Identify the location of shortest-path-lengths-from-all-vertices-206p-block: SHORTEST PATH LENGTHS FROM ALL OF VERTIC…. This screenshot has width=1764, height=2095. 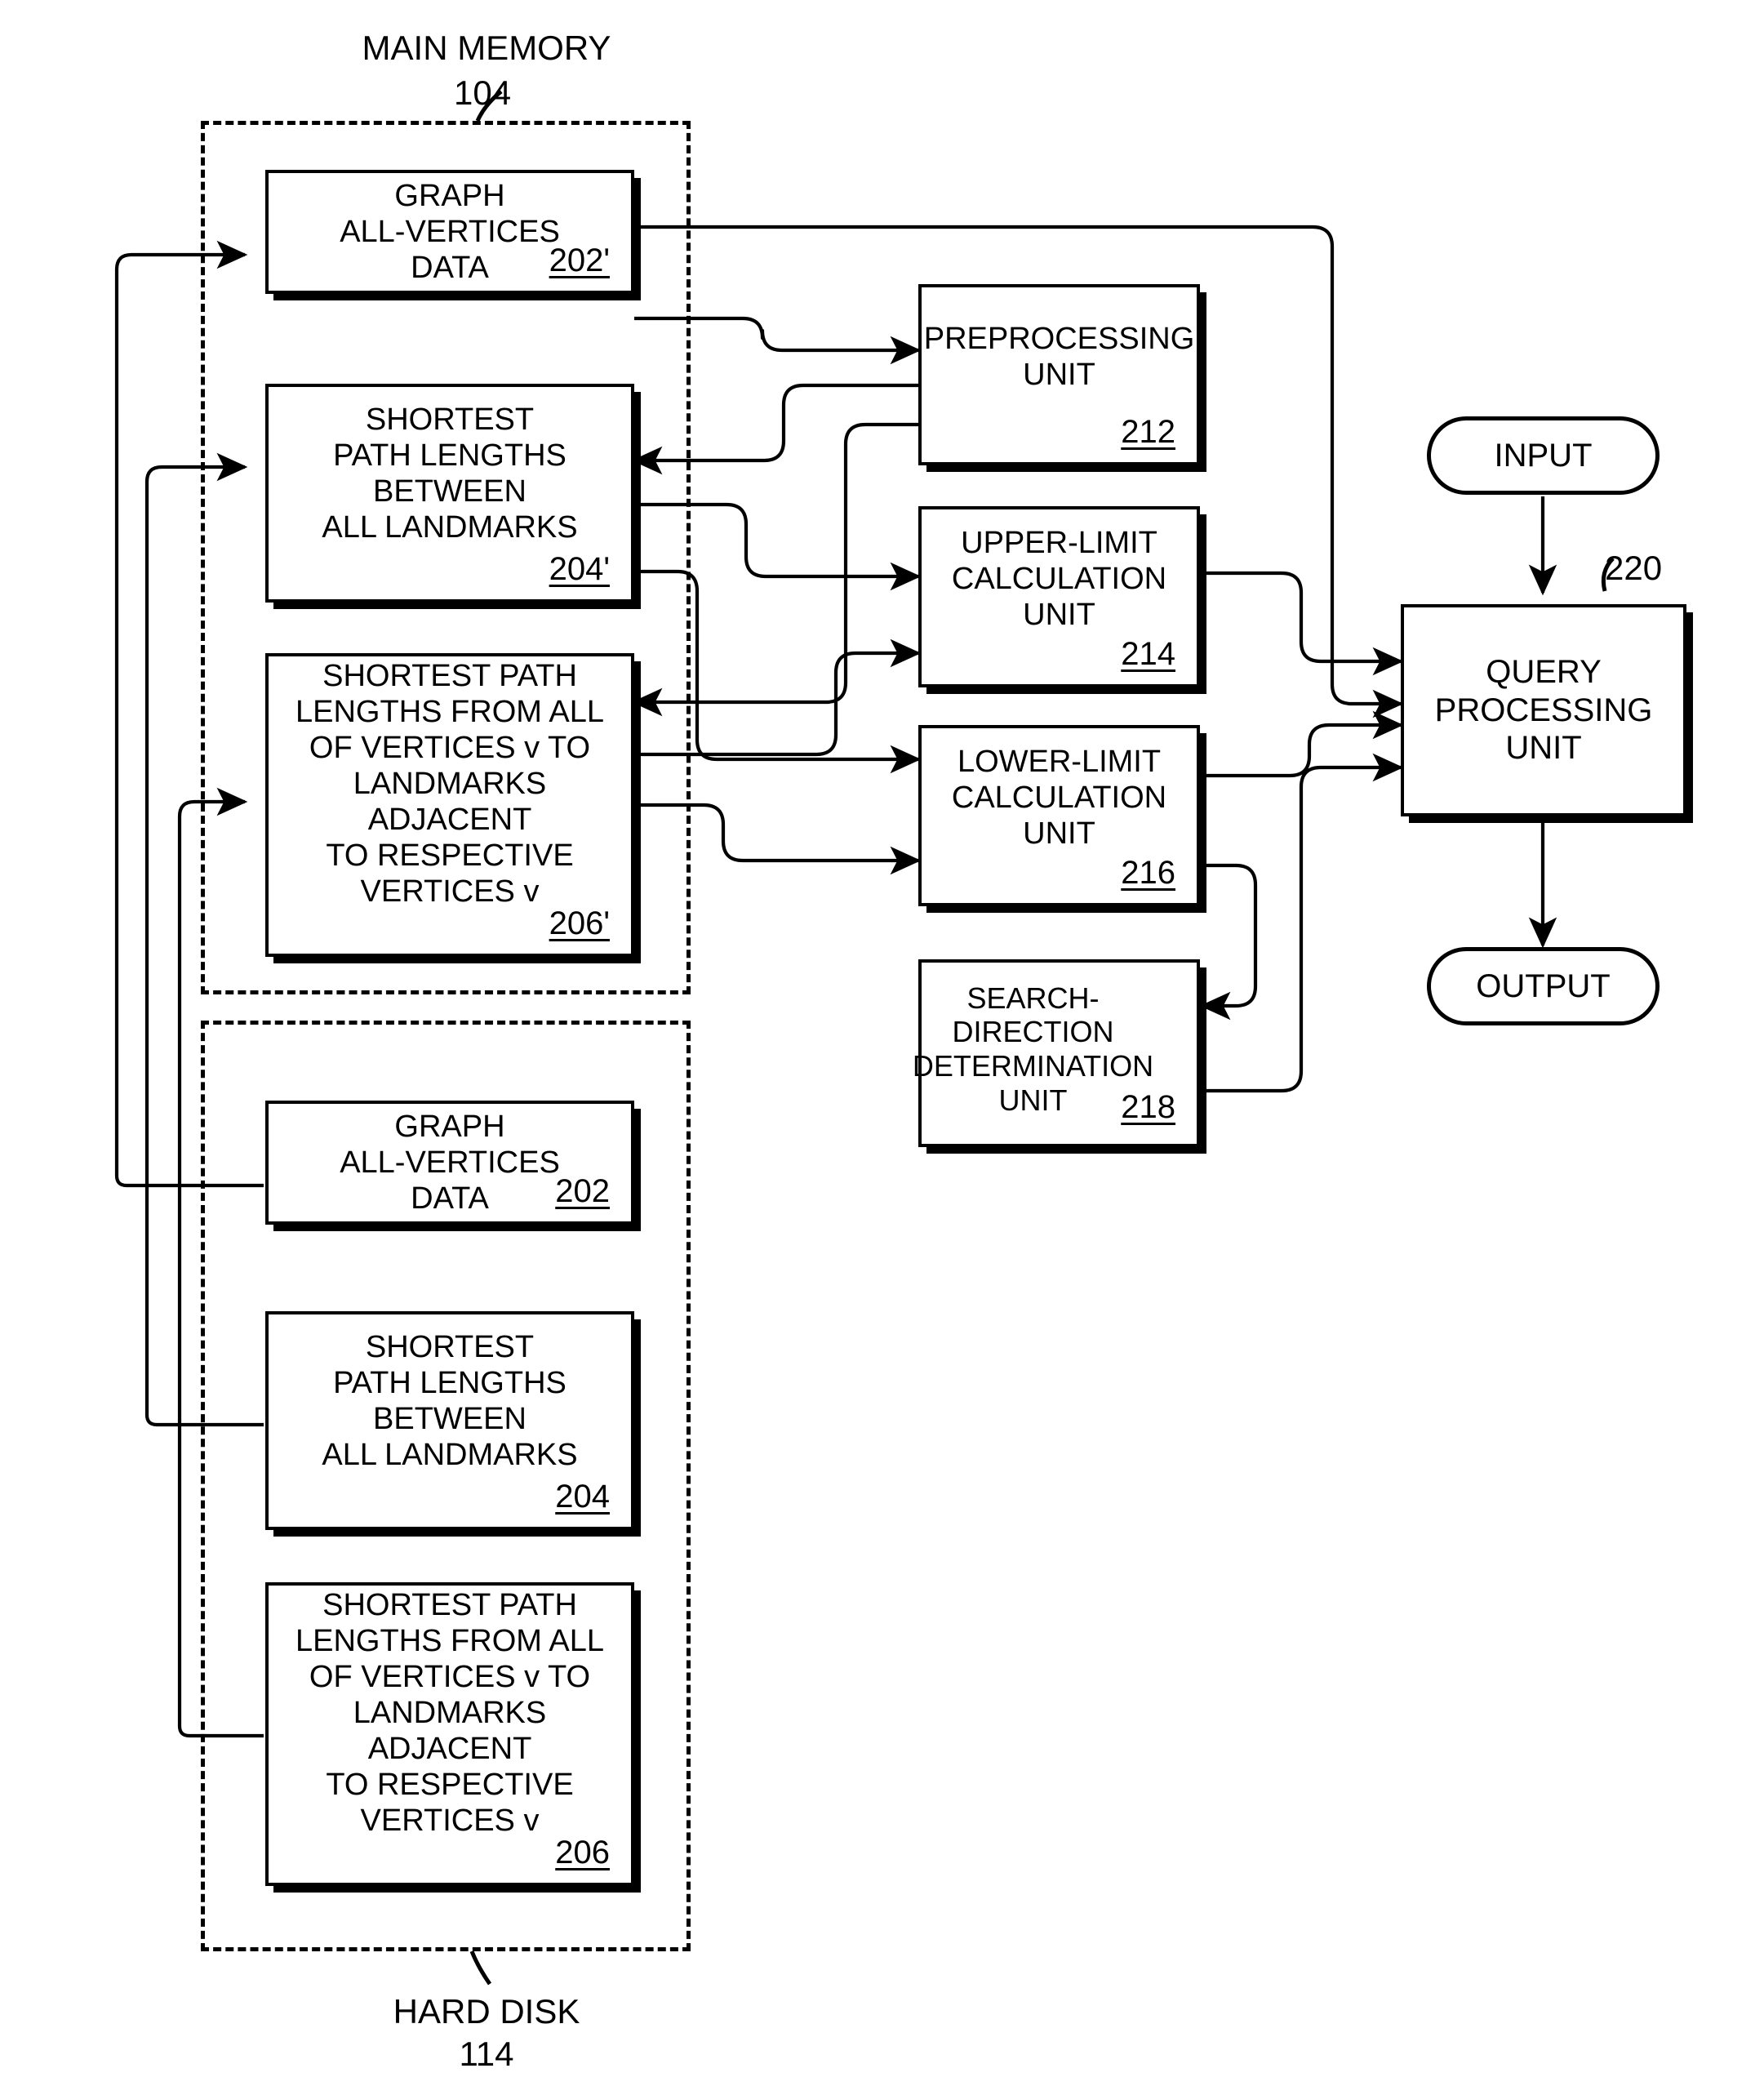
(449, 805).